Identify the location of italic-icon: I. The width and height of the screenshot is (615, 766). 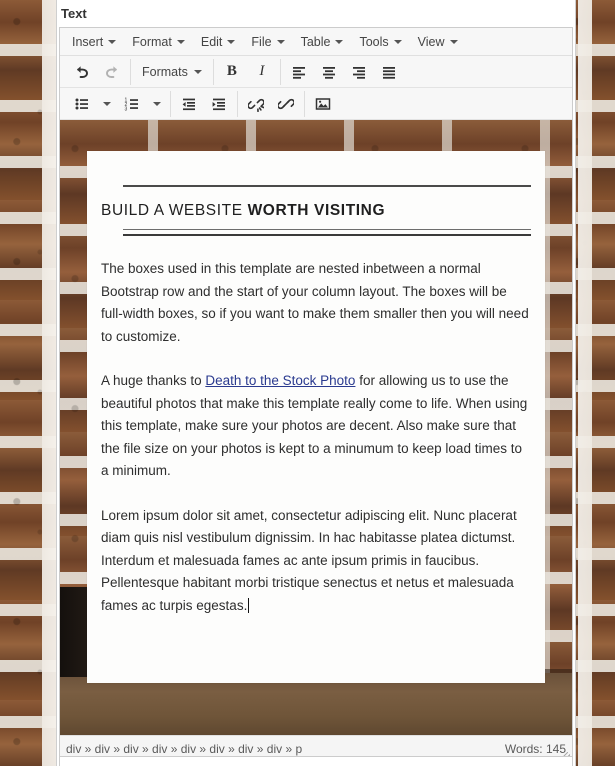
(262, 71).